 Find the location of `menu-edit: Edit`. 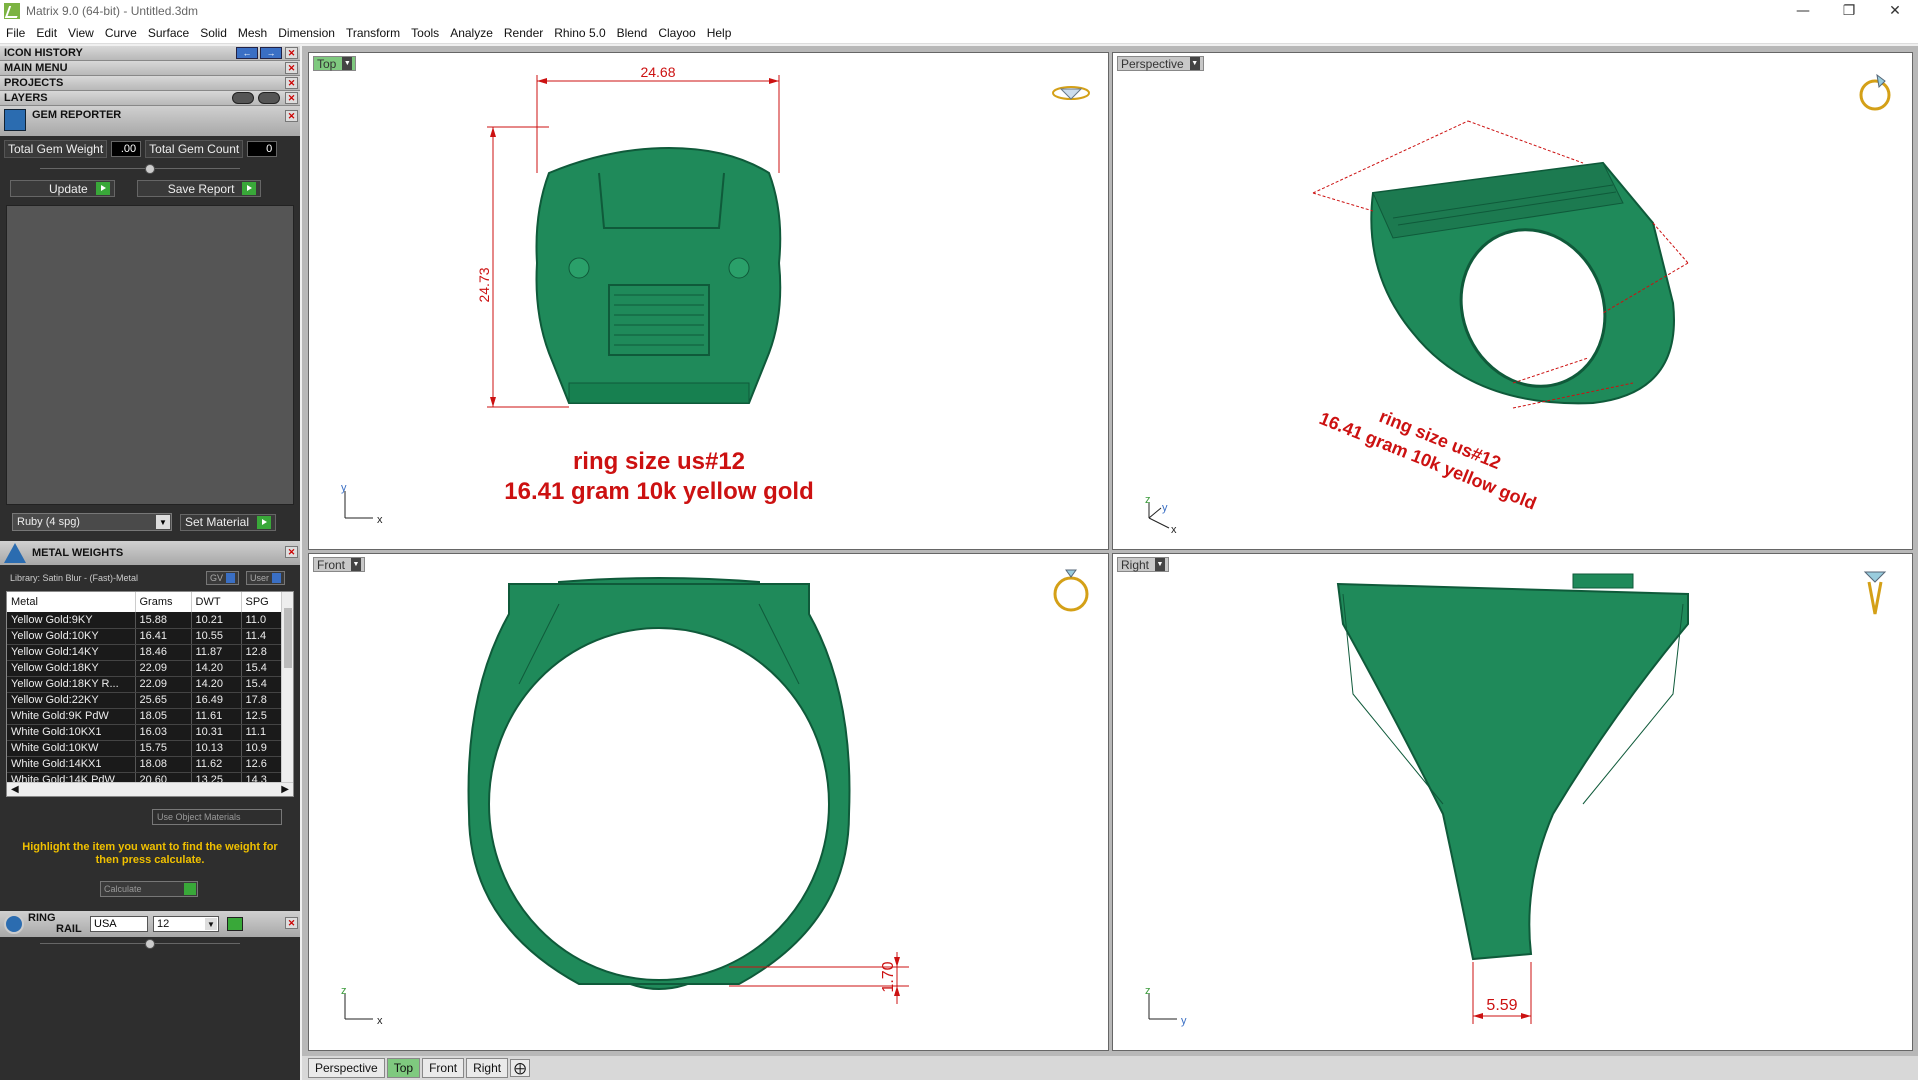

menu-edit: Edit is located at coordinates (46, 33).